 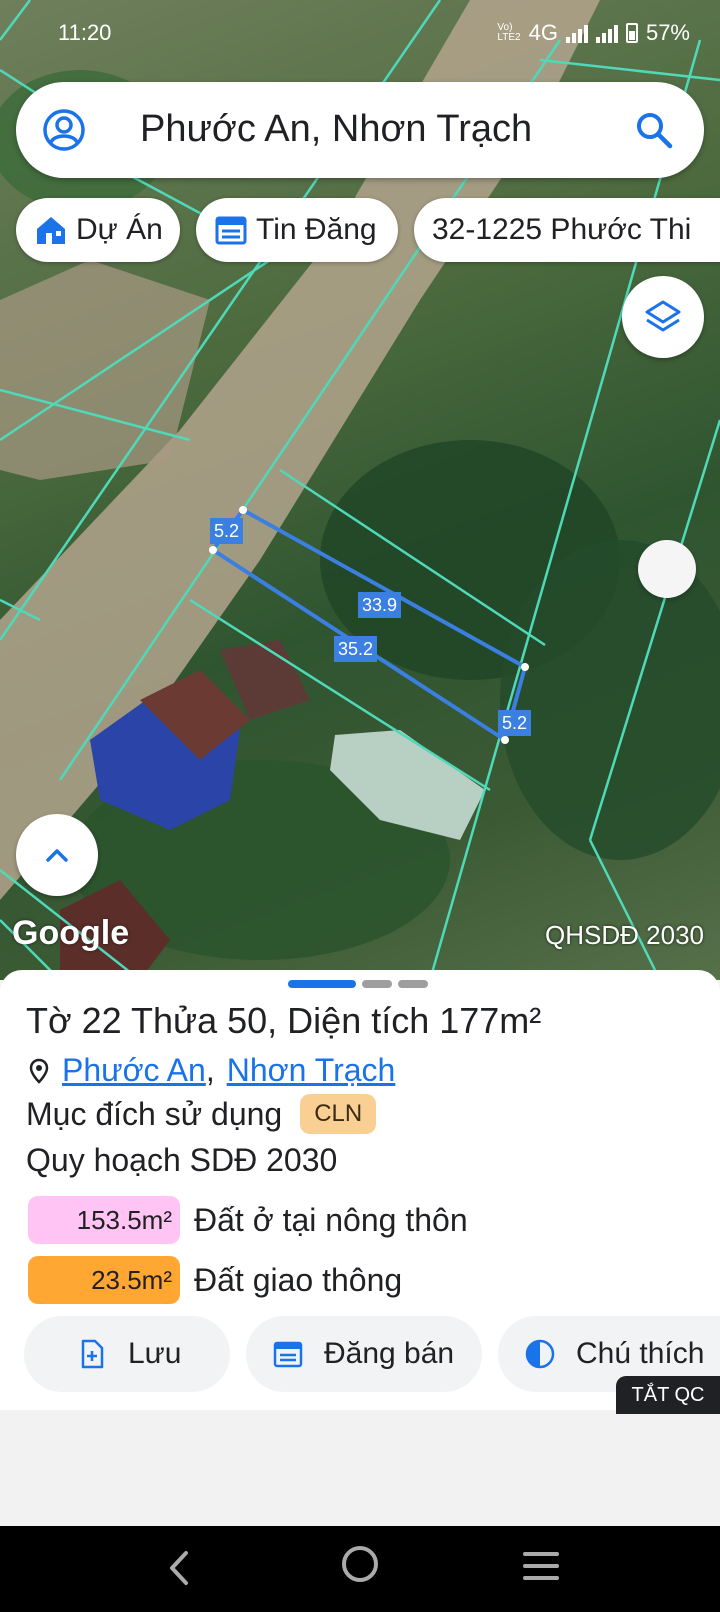 I want to click on zone-area: 153.5m², so click(x=104, y=1220).